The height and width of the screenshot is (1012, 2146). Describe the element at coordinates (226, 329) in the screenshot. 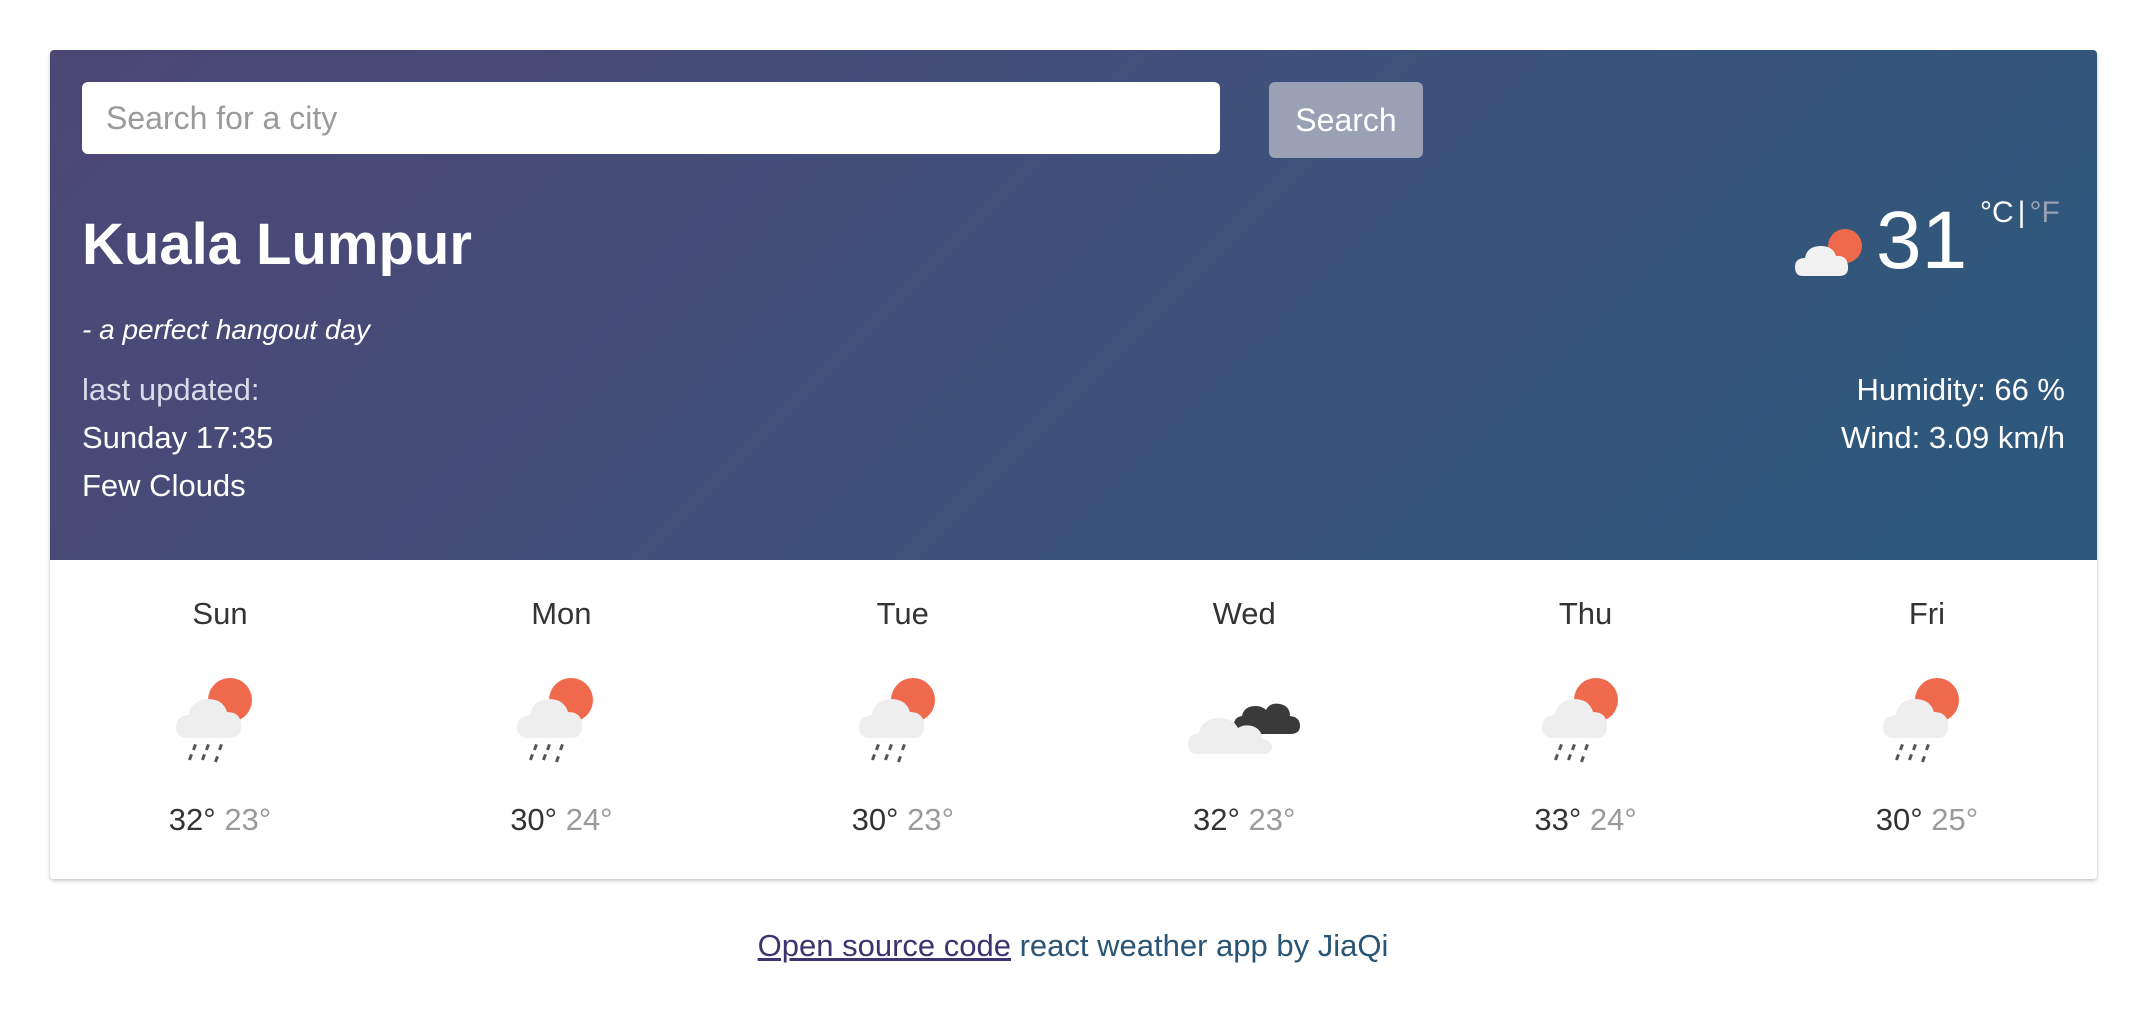

I see `weather-tagline: - a perfect hangout day` at that location.